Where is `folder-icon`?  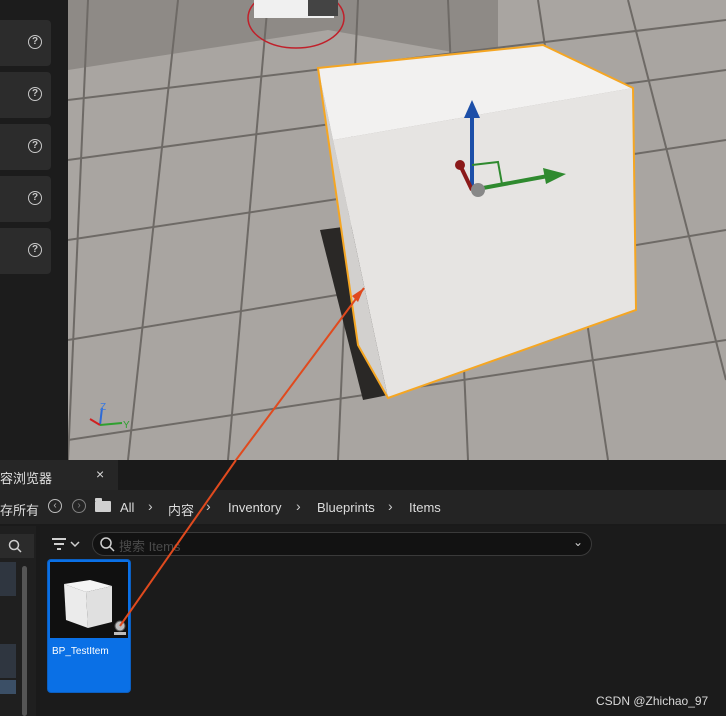
folder-icon is located at coordinates (103, 505).